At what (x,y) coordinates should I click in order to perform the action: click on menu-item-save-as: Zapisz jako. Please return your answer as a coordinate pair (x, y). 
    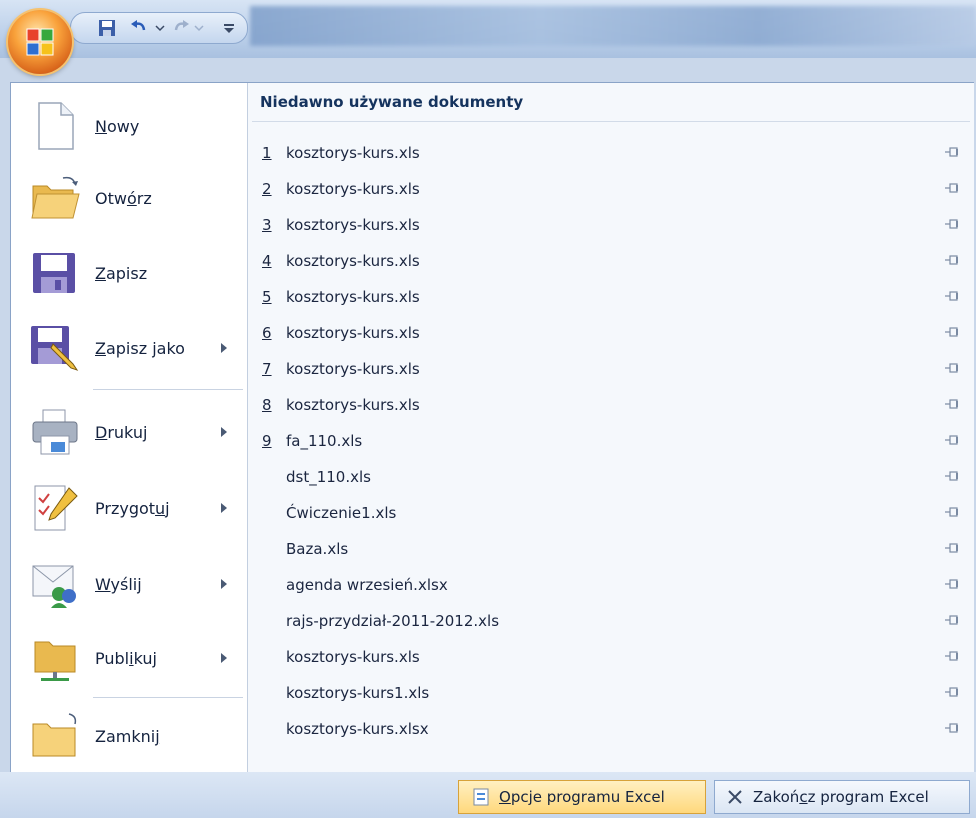
    Looking at the image, I should click on (129, 348).